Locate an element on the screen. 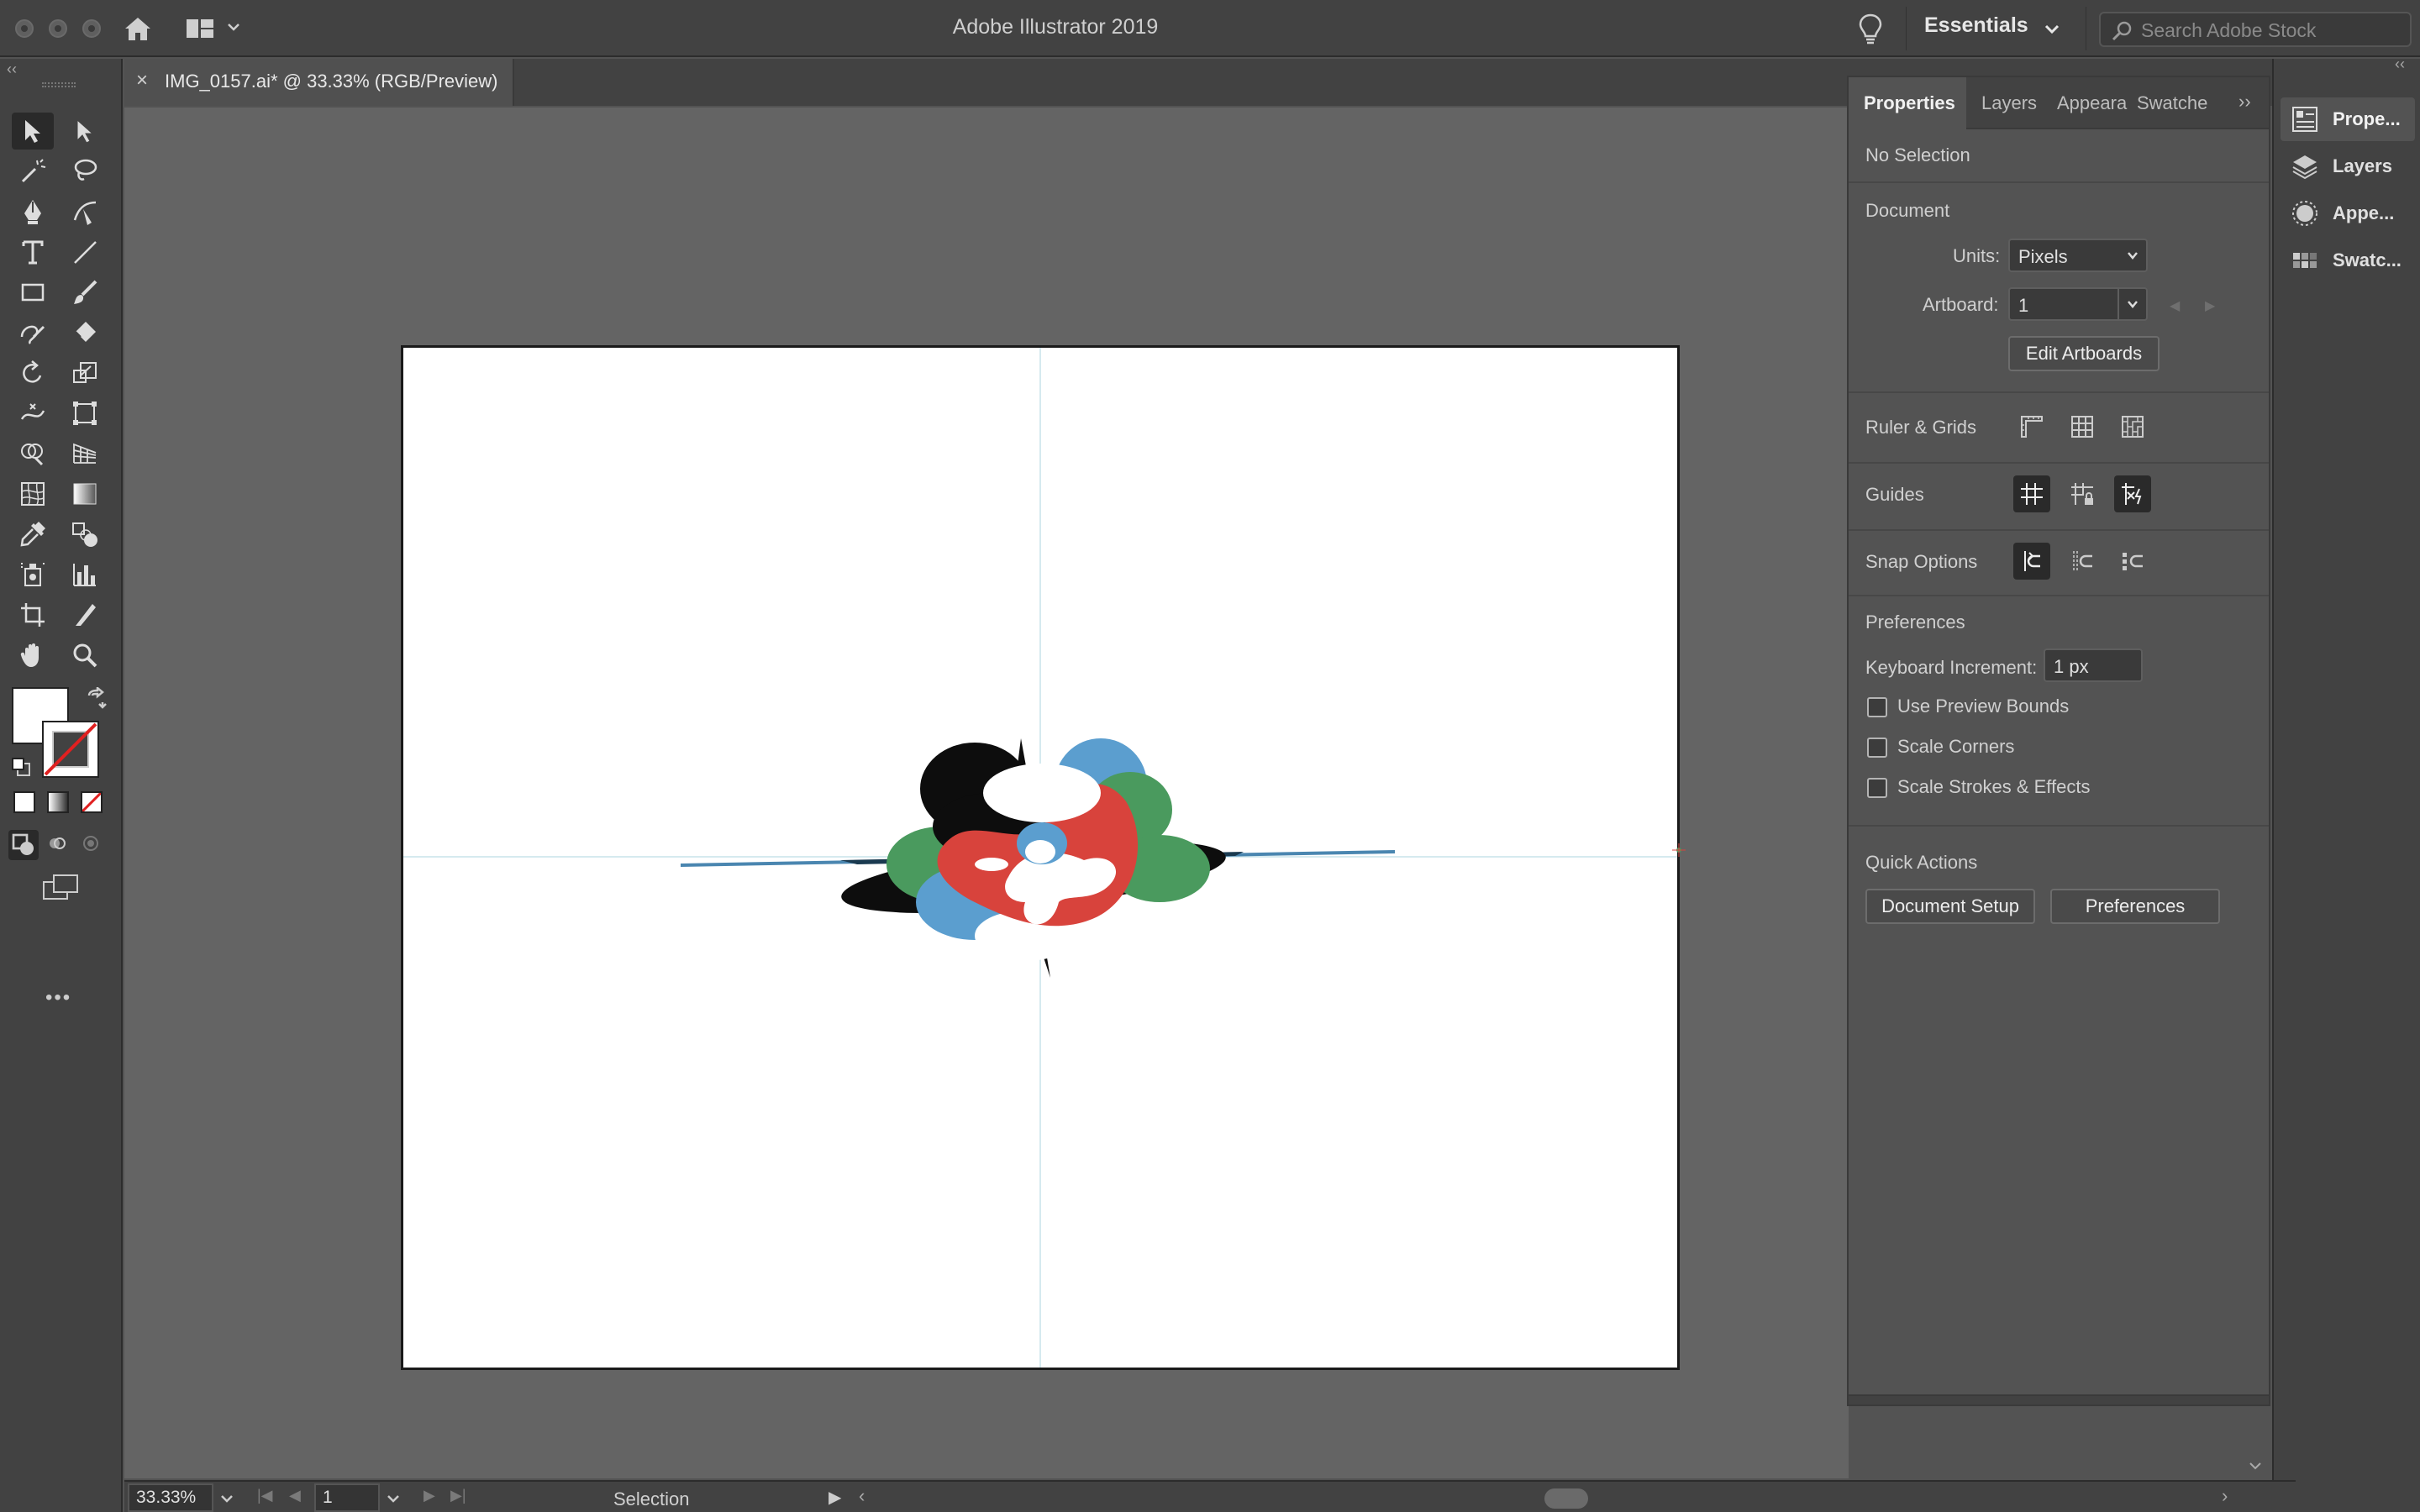 The height and width of the screenshot is (1512, 2420). mesh-tool-icon is located at coordinates (33, 493).